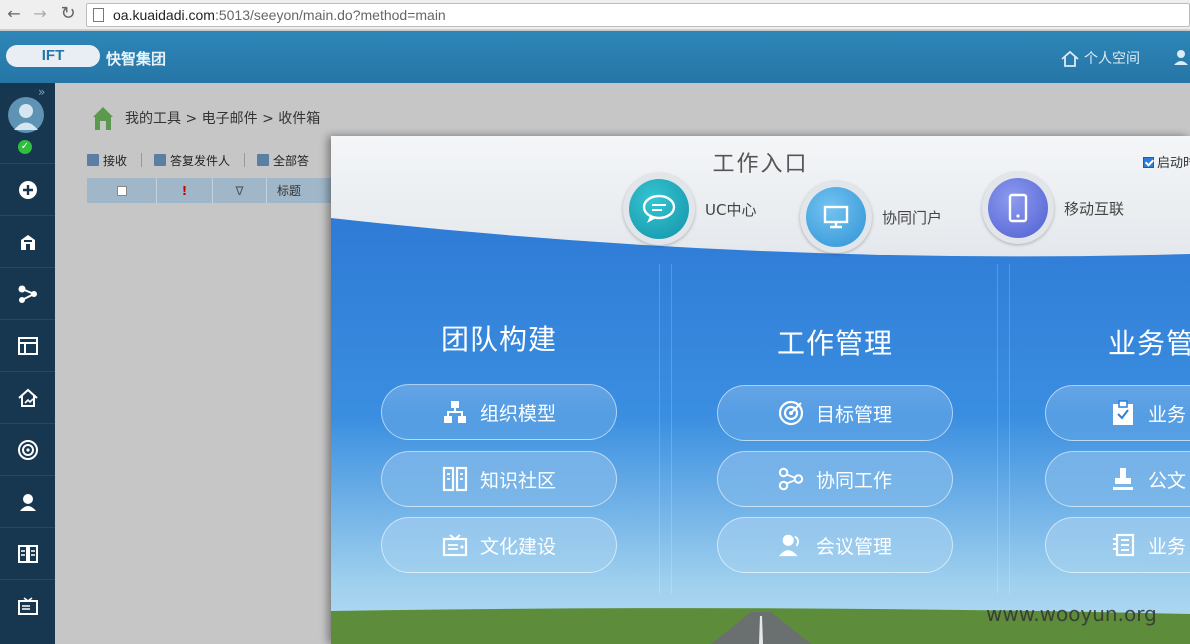  I want to click on goal-management-button: 目标管理, so click(835, 413).